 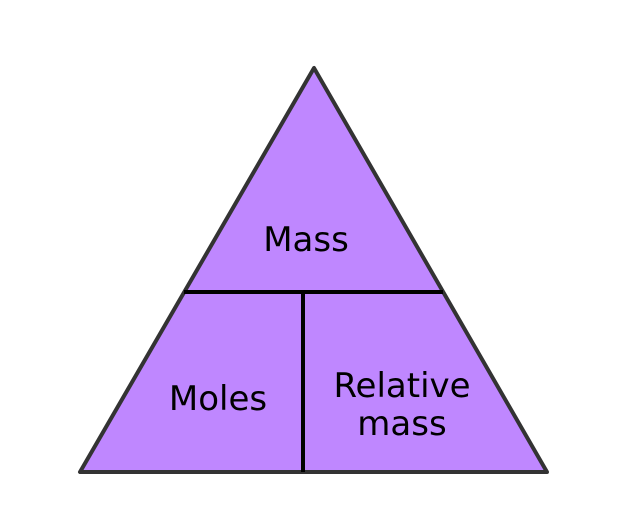 I want to click on section-bottom-left-label: Moles, so click(x=218, y=399).